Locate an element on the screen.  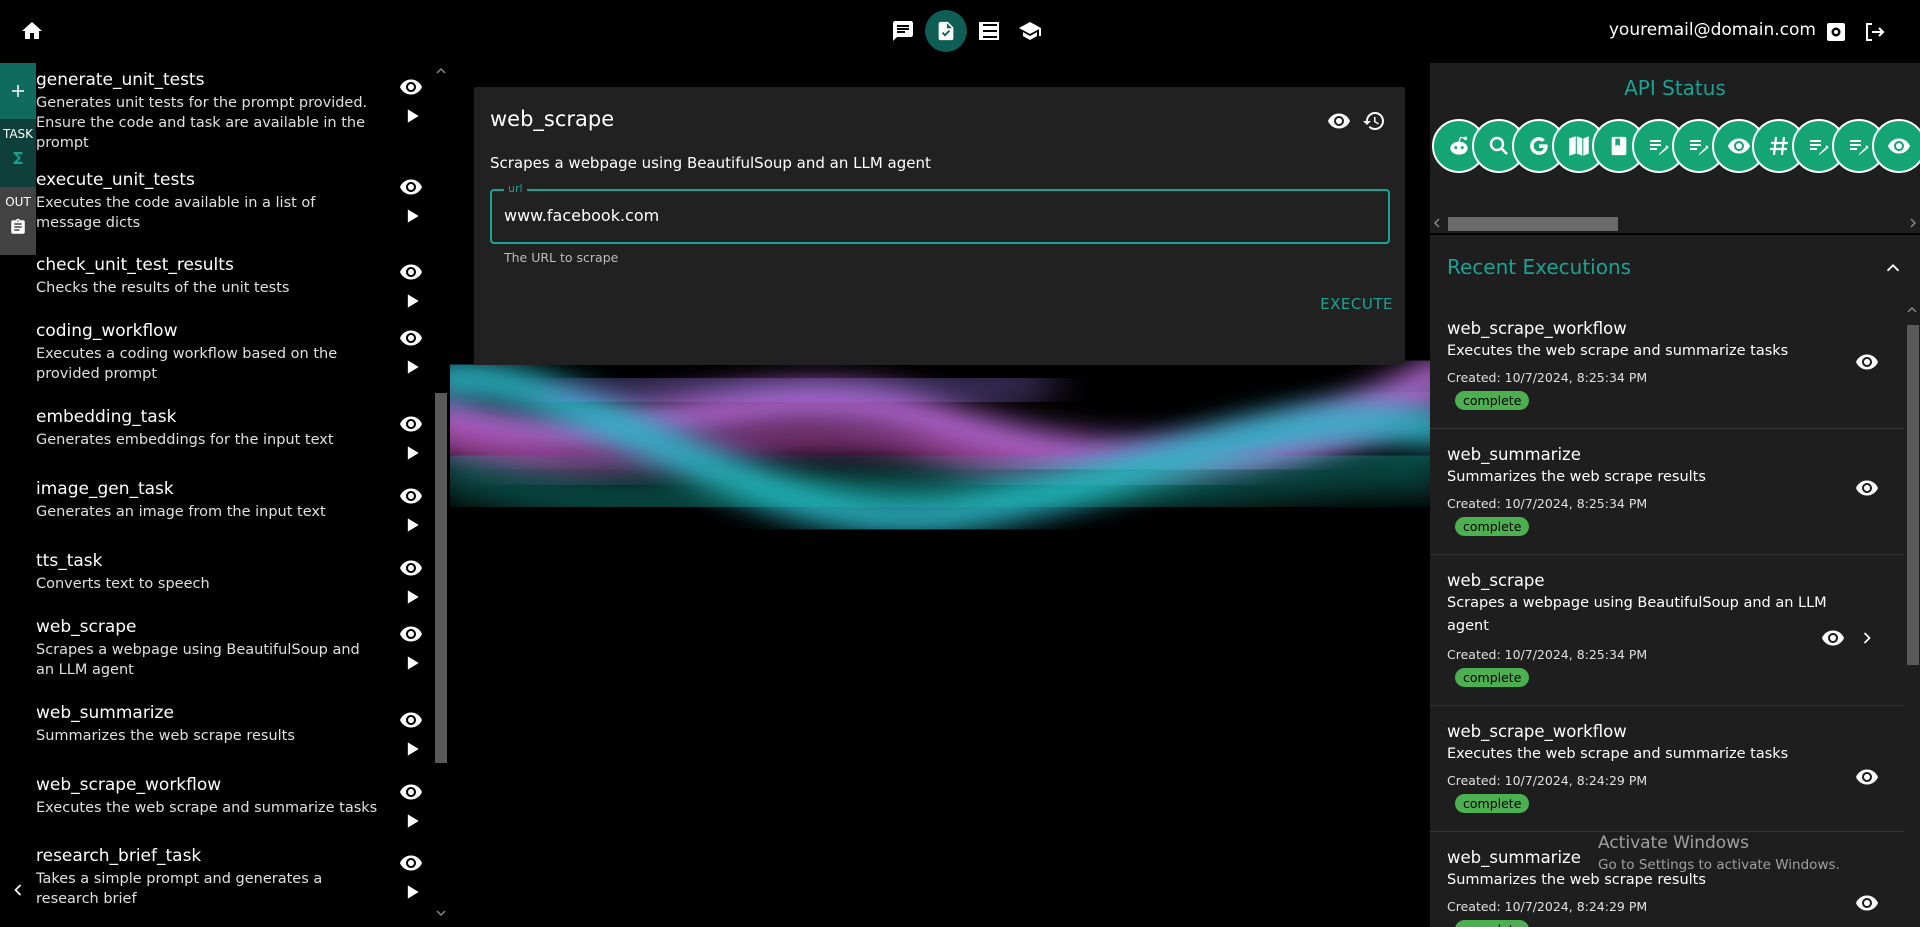
url-helper-text: The URL to scrape is located at coordinates (561, 257).